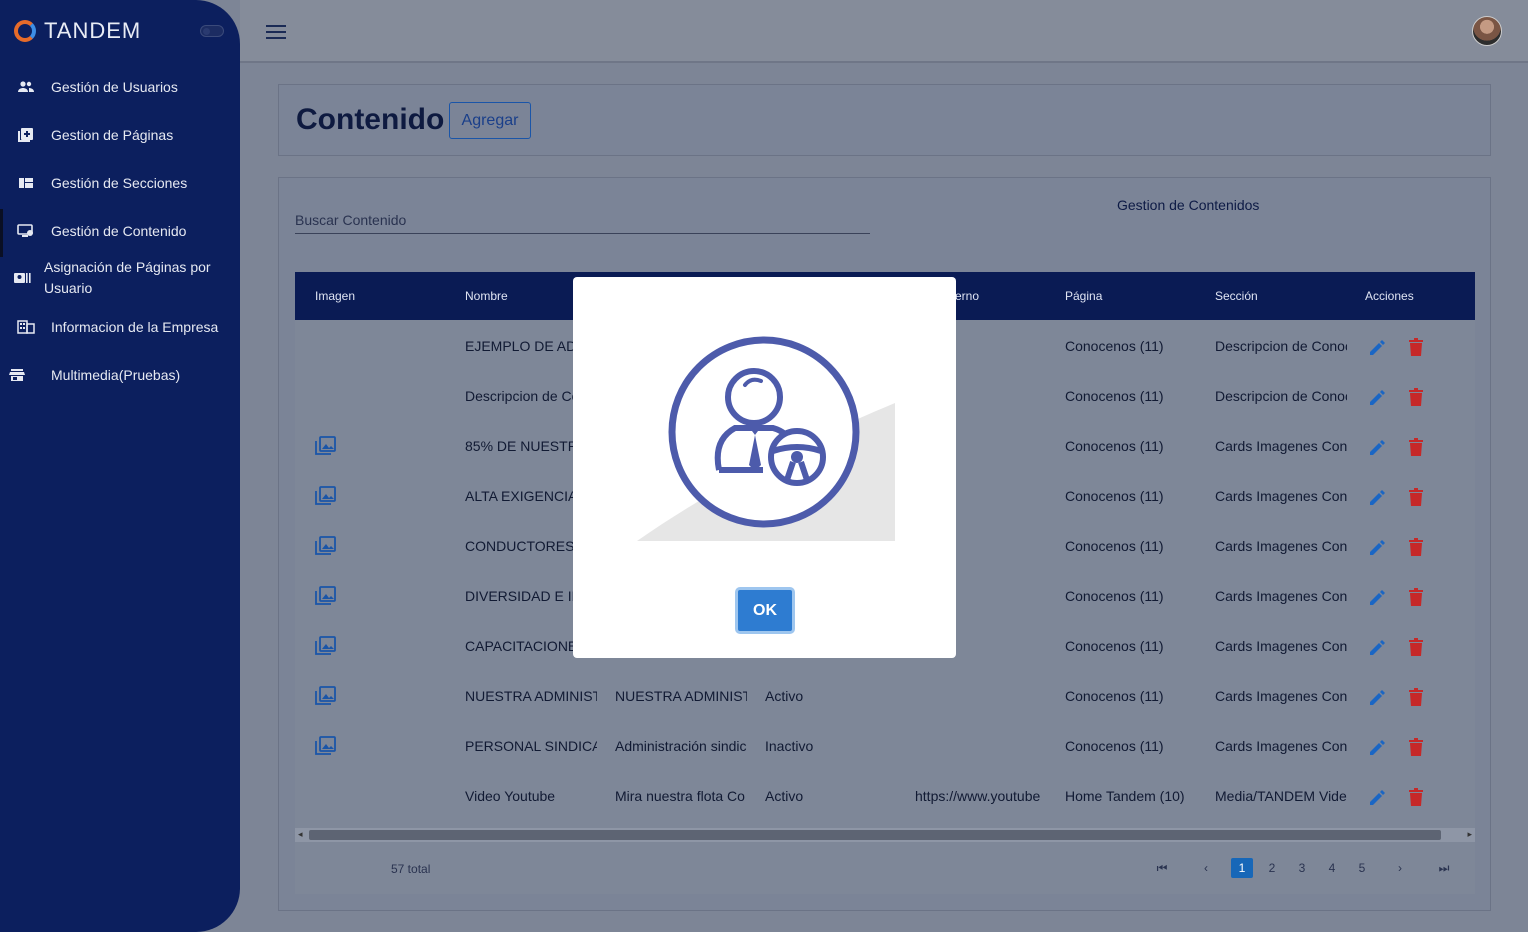 This screenshot has width=1528, height=932. Describe the element at coordinates (112, 135) in the screenshot. I see `sidebar-item-label: Gestion de Páginas` at that location.